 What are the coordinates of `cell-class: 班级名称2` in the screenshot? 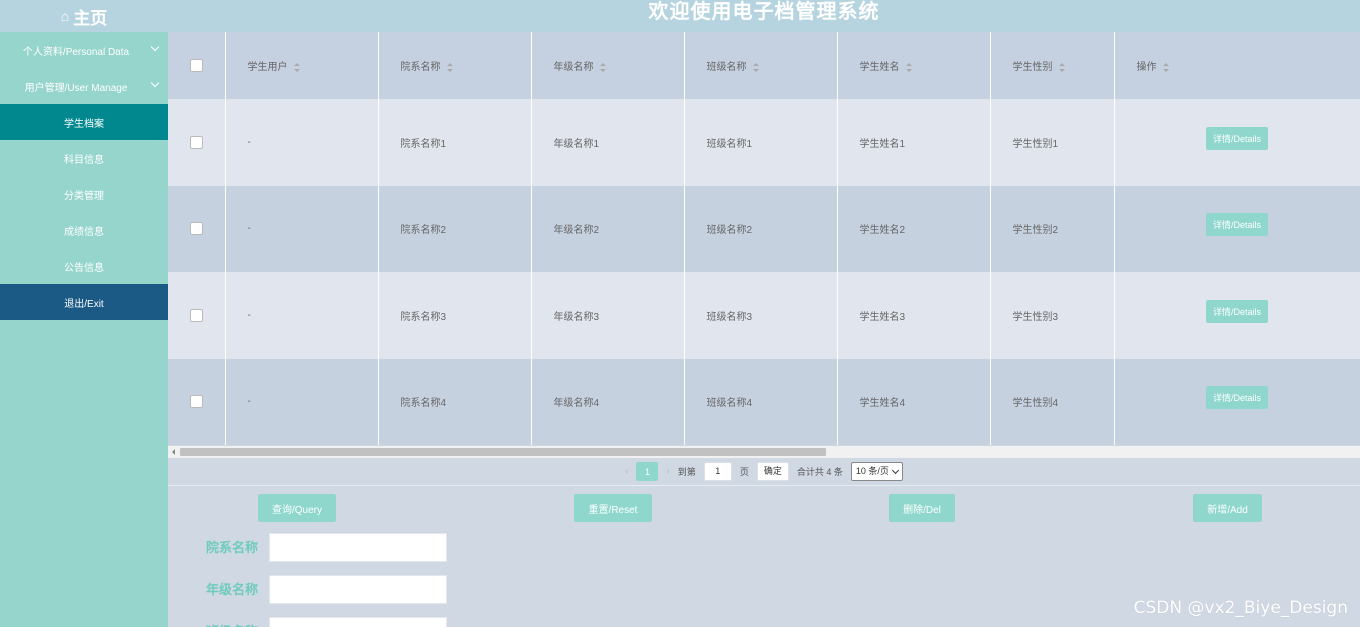 It's located at (761, 228).